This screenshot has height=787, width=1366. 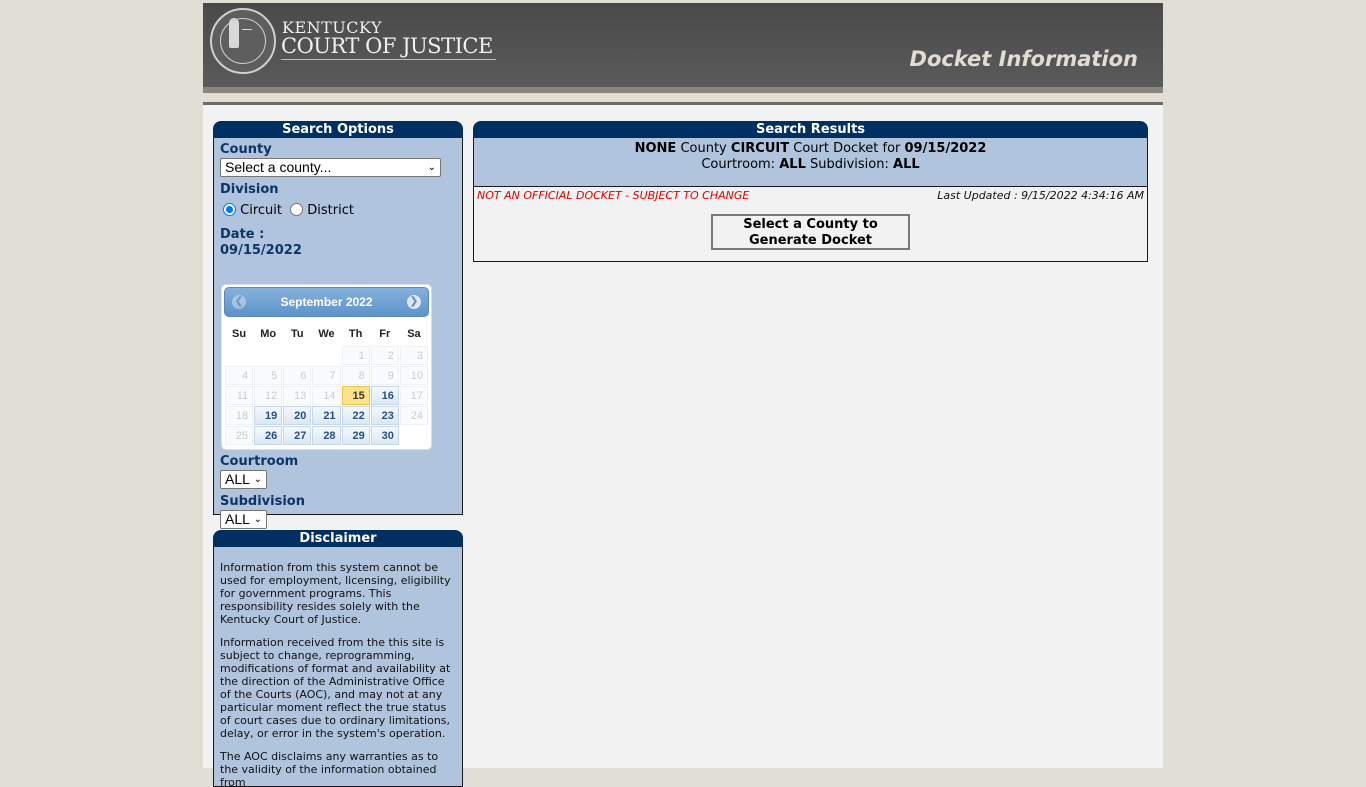 What do you see at coordinates (355, 435) in the screenshot?
I see `calendar-day: 29` at bounding box center [355, 435].